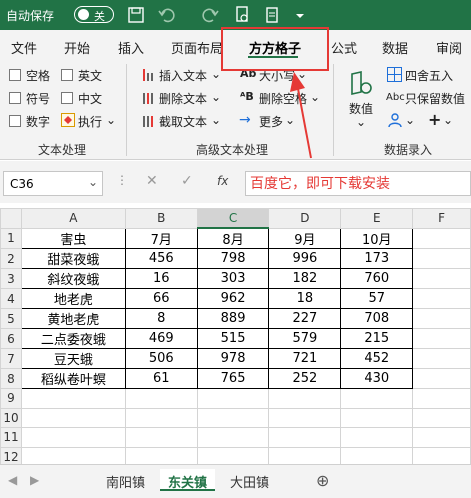 The image size is (471, 498). What do you see at coordinates (161, 218) in the screenshot?
I see `column-header: B` at bounding box center [161, 218].